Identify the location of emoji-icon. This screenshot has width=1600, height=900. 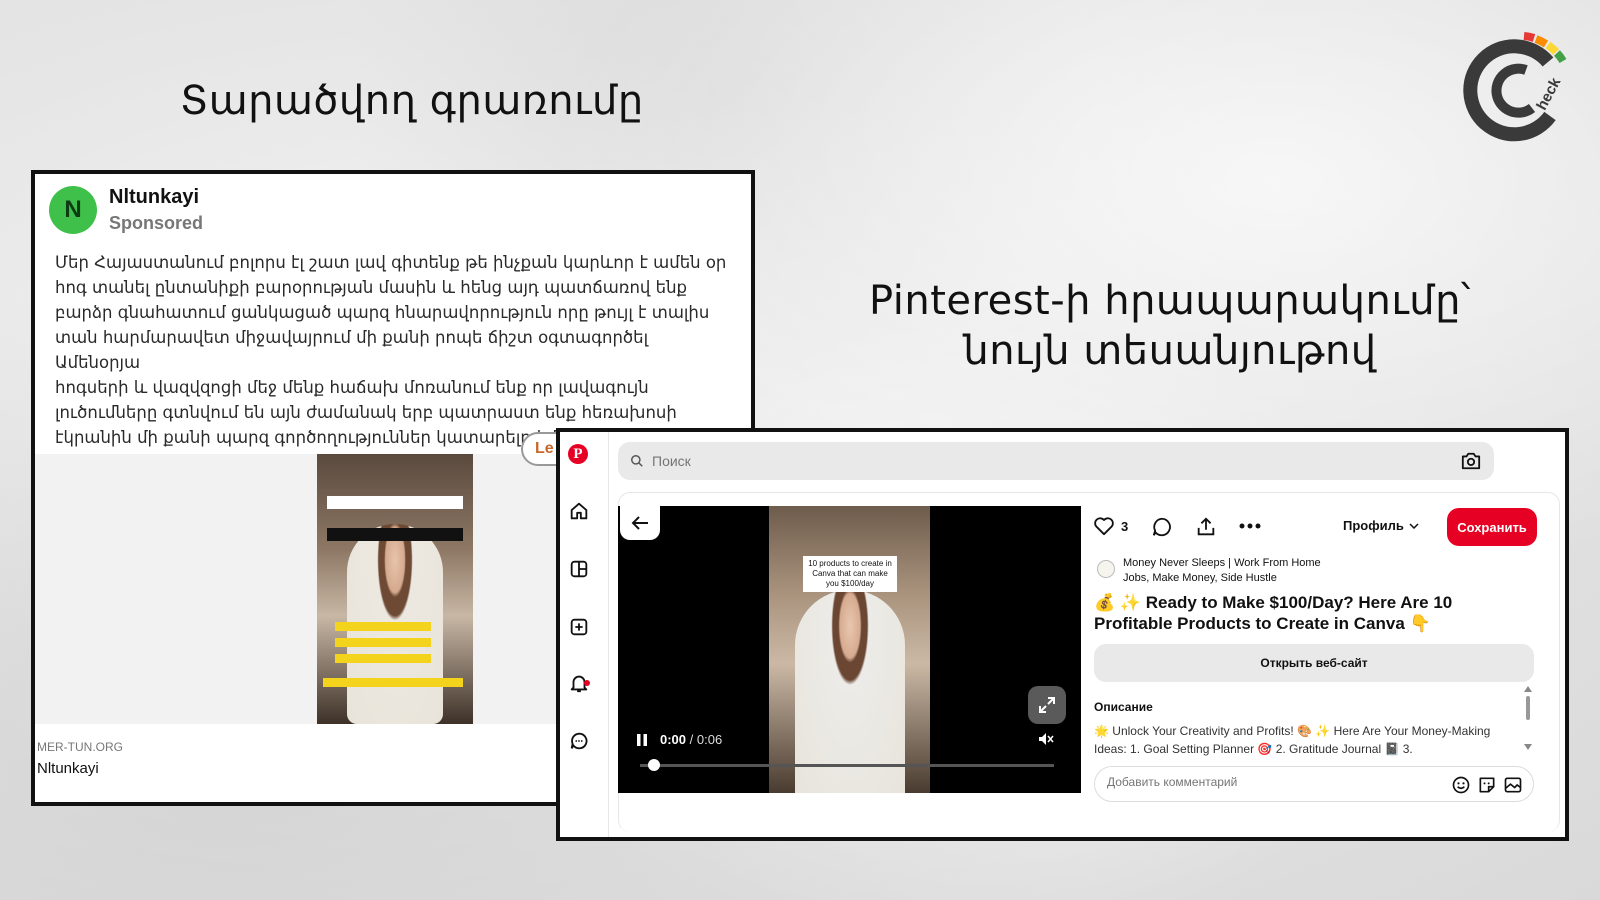
(1461, 785).